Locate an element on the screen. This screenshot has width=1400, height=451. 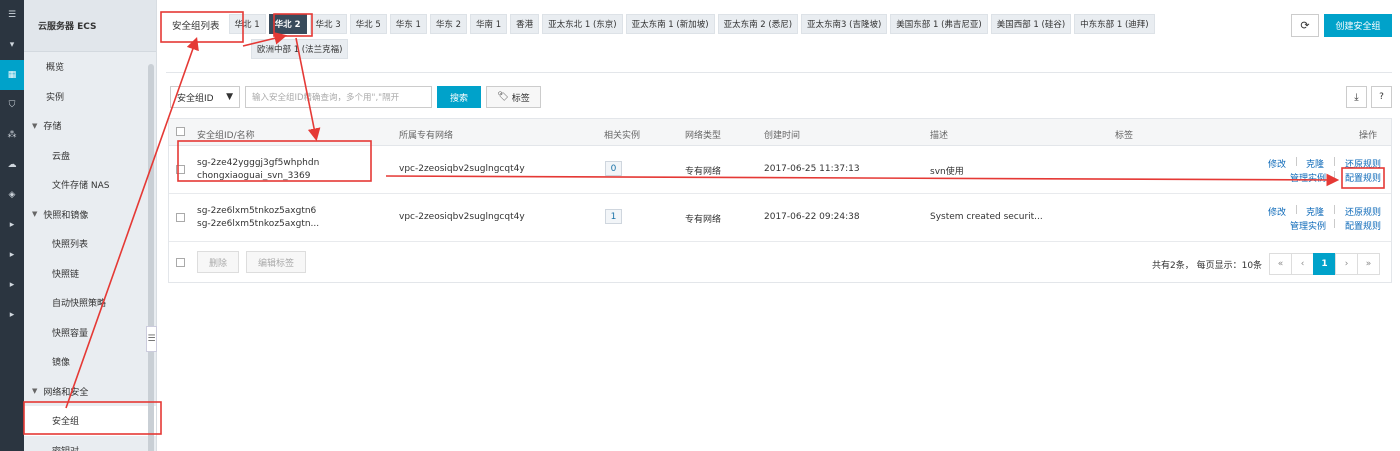
col-header: 描述 is located at coordinates (939, 136).